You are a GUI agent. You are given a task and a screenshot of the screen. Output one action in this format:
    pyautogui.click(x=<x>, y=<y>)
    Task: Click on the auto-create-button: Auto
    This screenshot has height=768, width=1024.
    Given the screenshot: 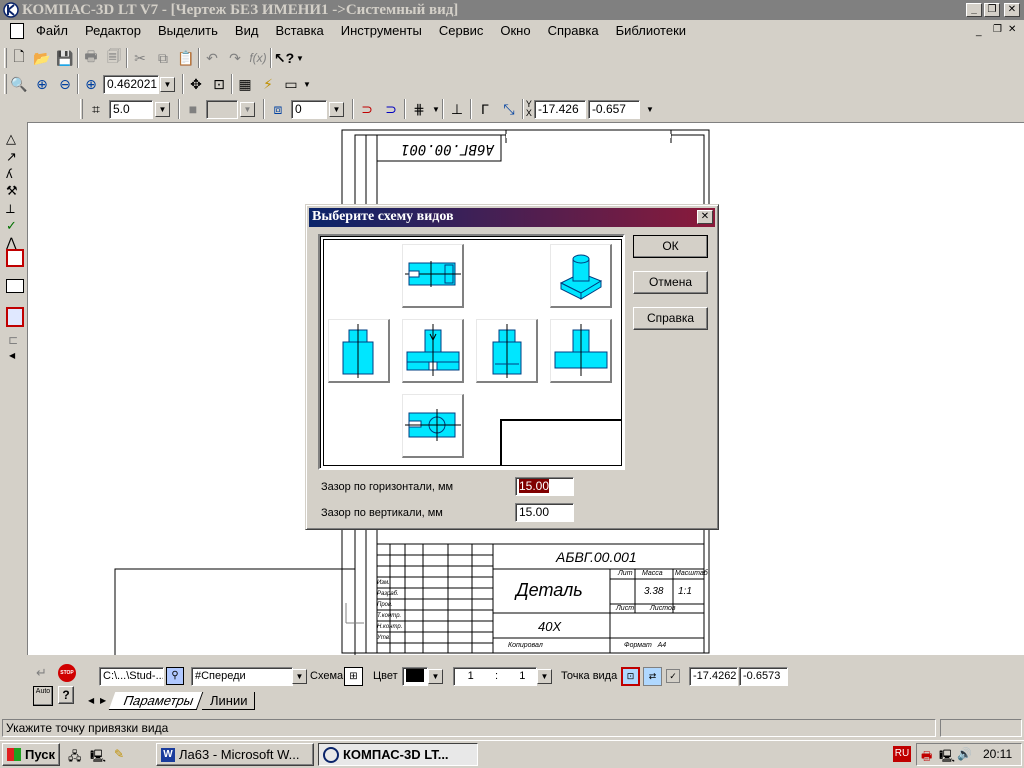 What is the action you would take?
    pyautogui.click(x=43, y=696)
    